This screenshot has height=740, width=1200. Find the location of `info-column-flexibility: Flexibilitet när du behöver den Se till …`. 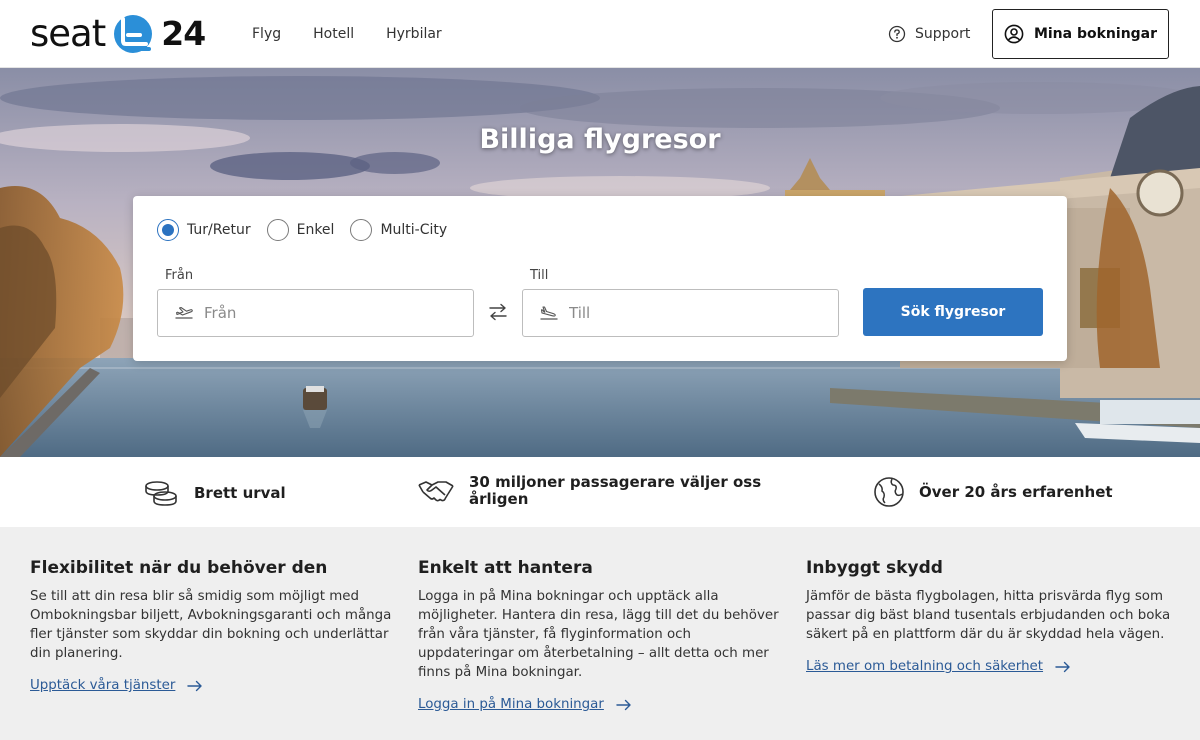

info-column-flexibility: Flexibilitet när du behöver den Se till … is located at coordinates (213, 625).